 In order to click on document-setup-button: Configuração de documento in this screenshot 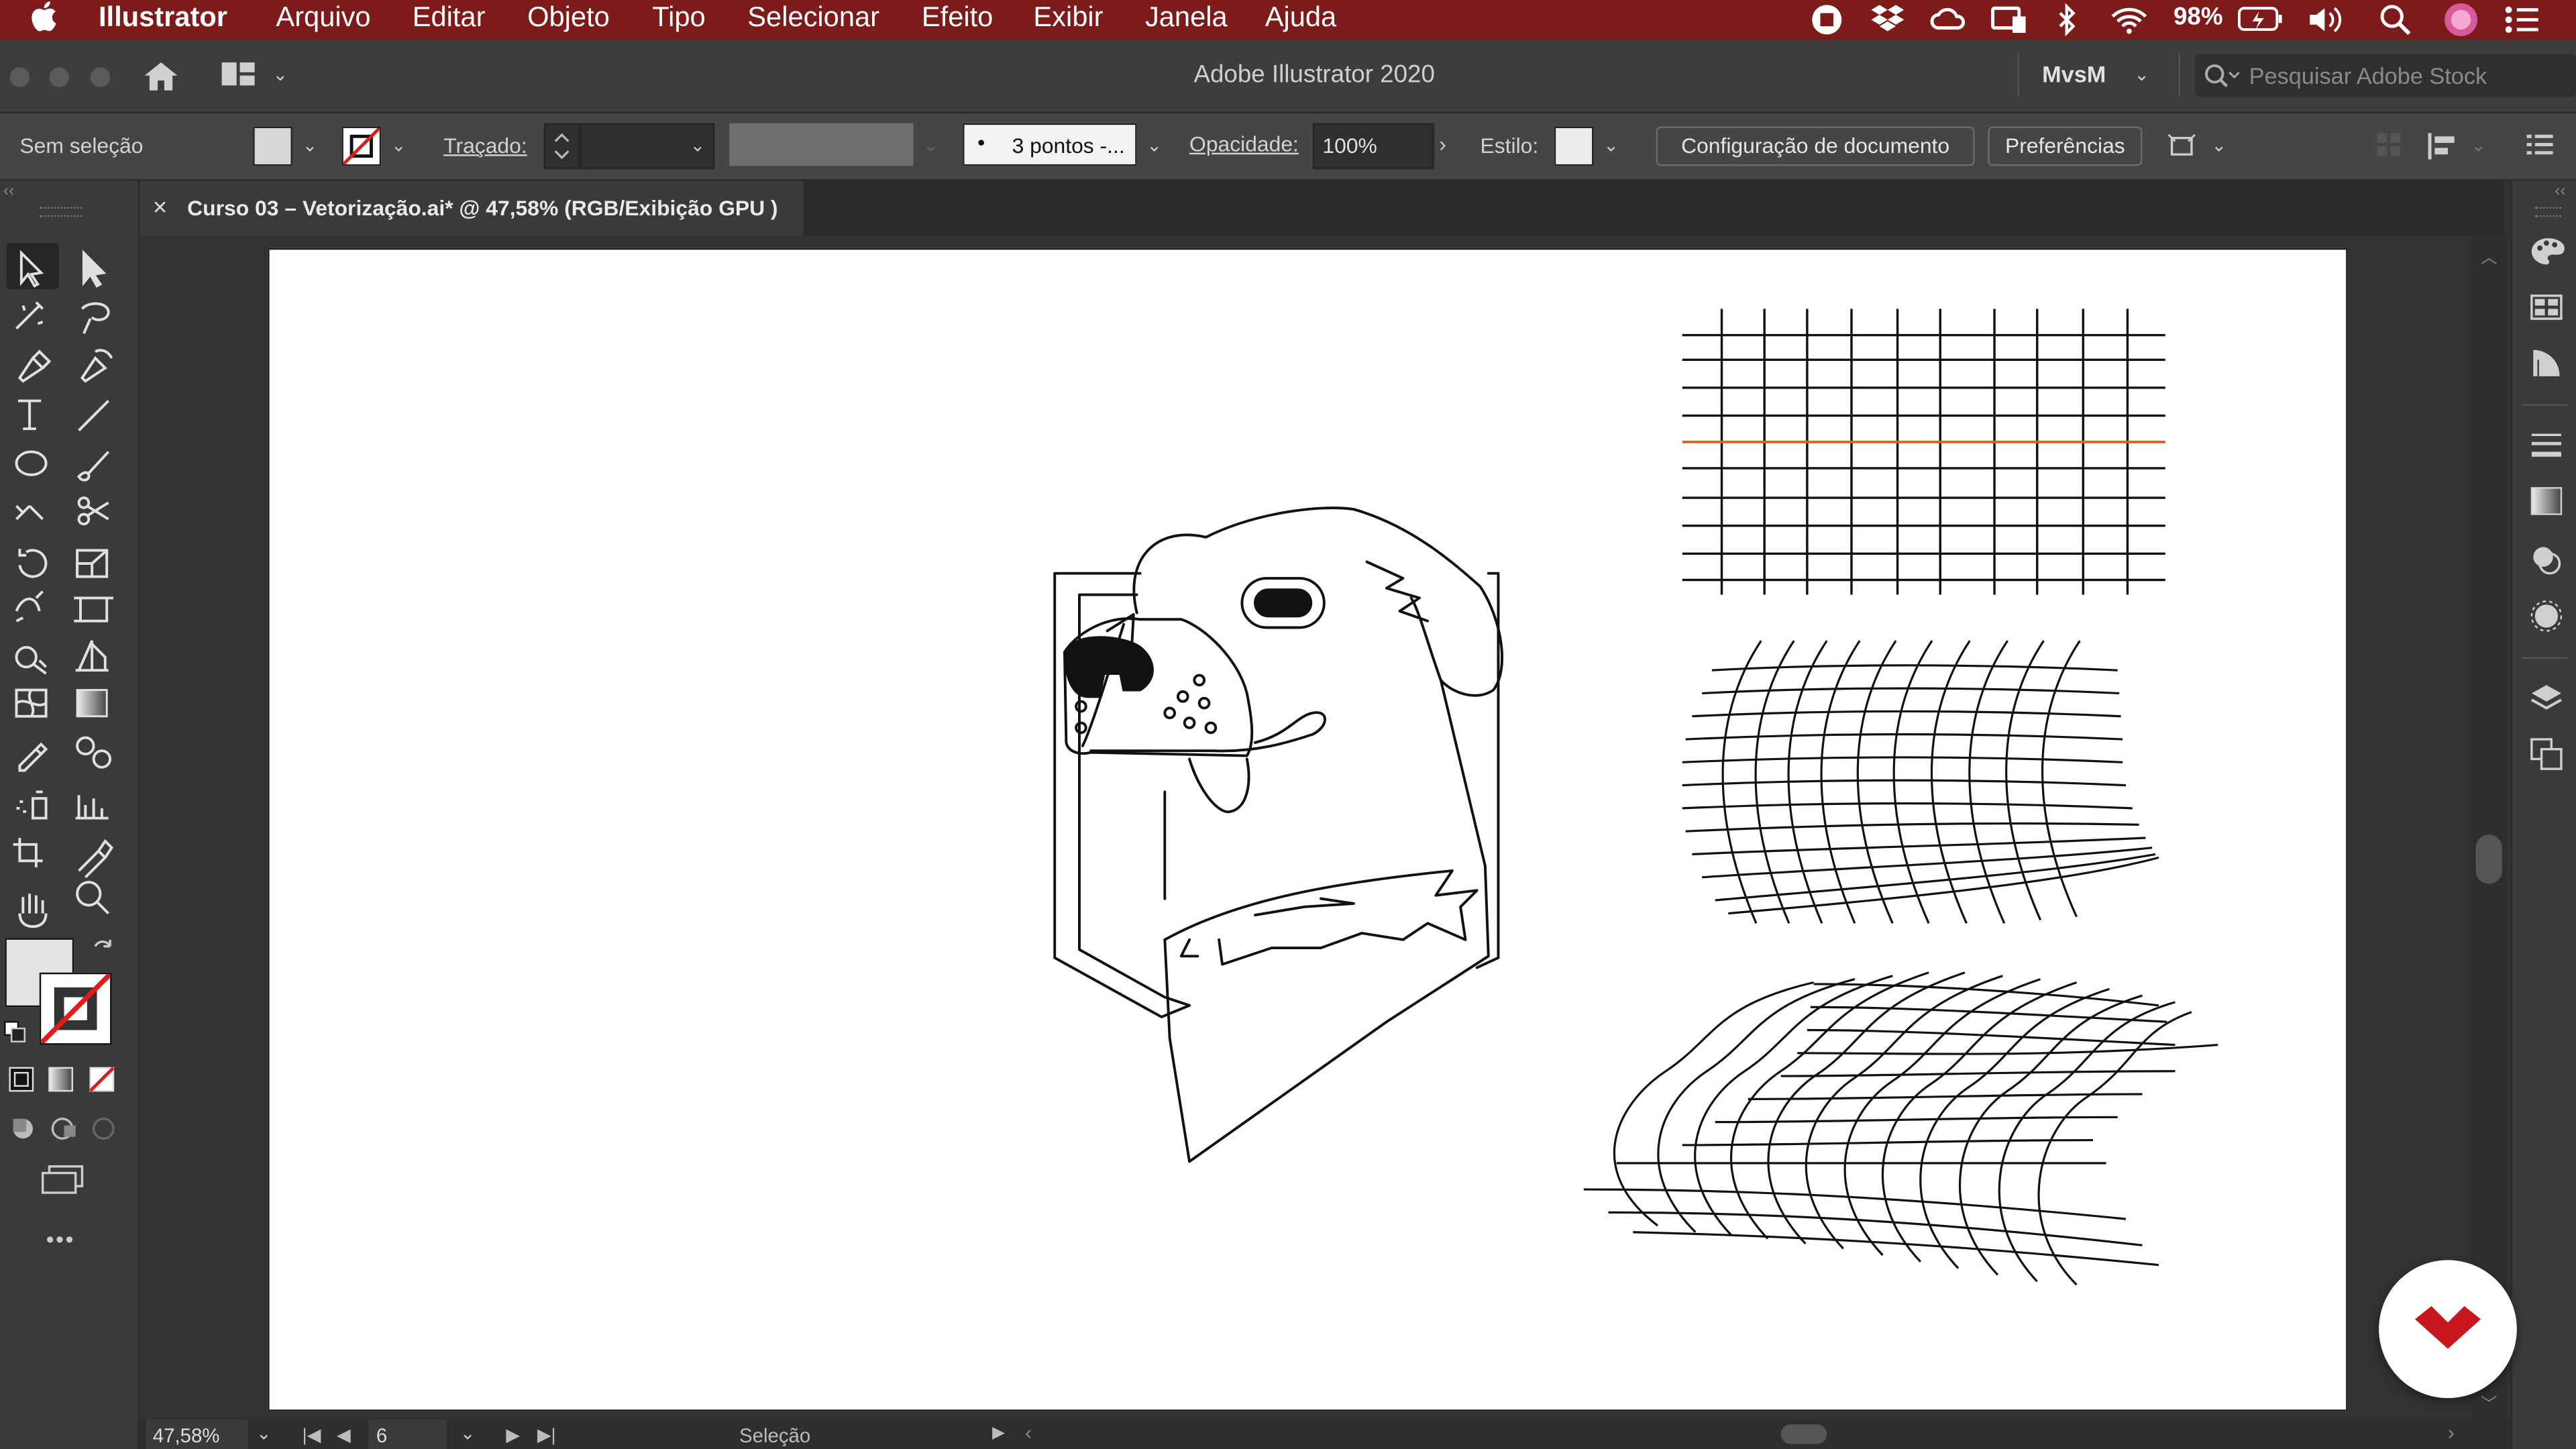, I will do `click(1815, 146)`.